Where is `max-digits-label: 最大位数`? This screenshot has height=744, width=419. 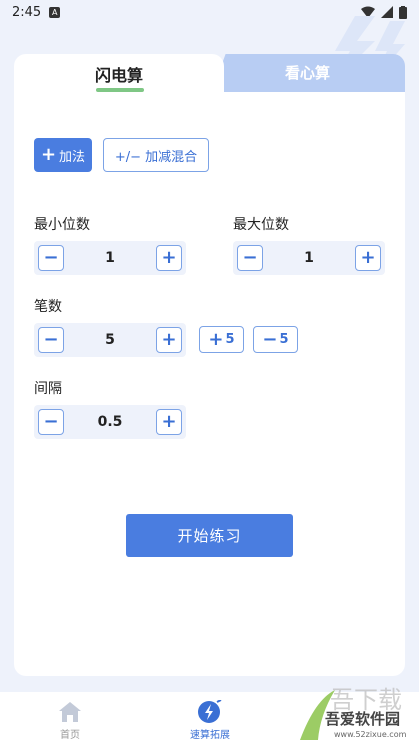
max-digits-label: 最大位数 is located at coordinates (261, 225).